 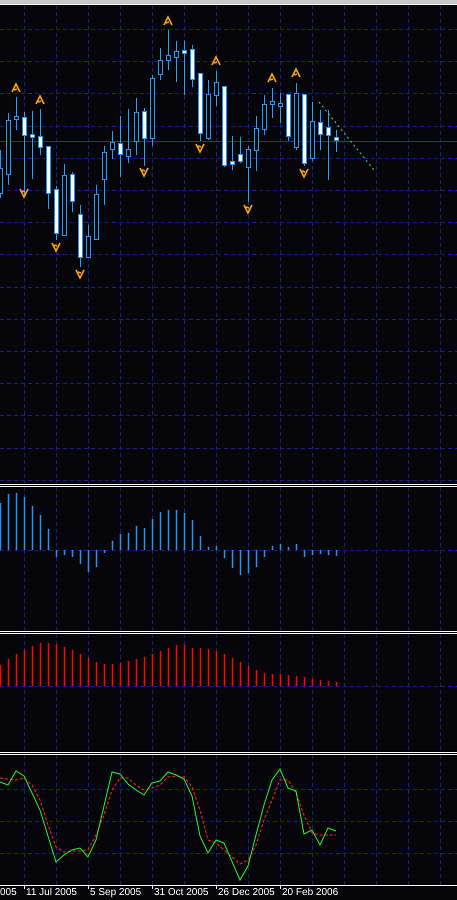 I want to click on date-label: 11 Jul 2005, so click(x=51, y=892).